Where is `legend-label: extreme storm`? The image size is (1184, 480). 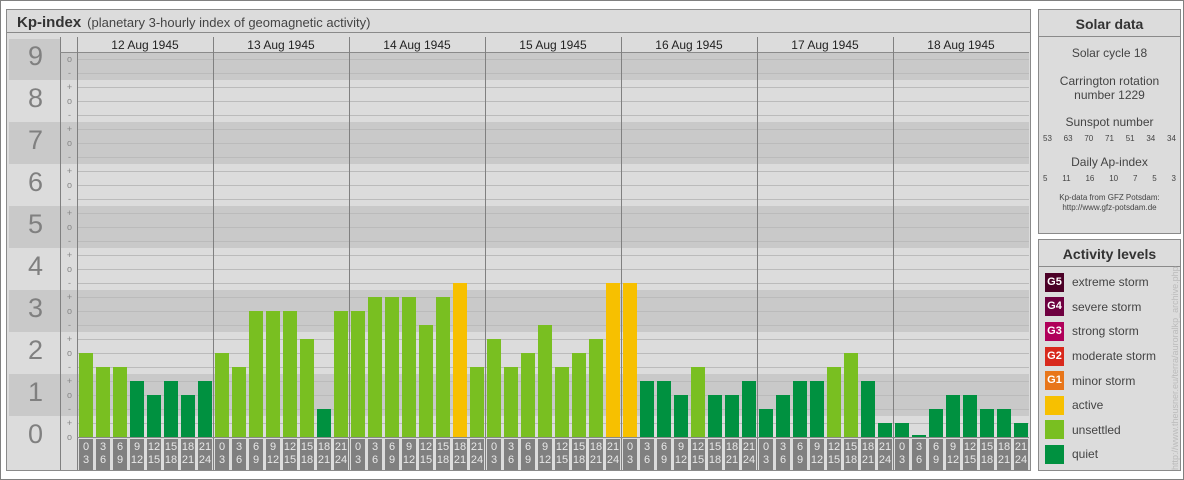 legend-label: extreme storm is located at coordinates (1110, 282).